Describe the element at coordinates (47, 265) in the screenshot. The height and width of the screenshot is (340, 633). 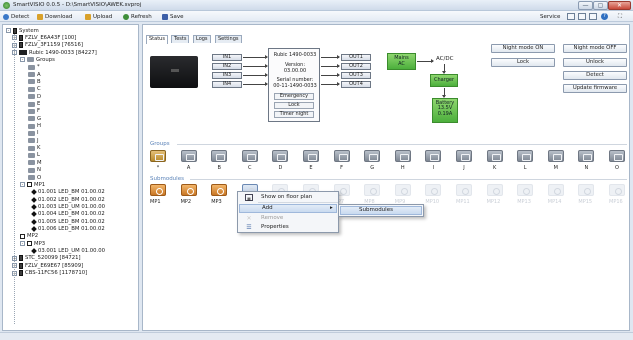
I see `tree-node-fzlv-e69e67-85909: + FZLV_E69E67 [85909]` at that location.